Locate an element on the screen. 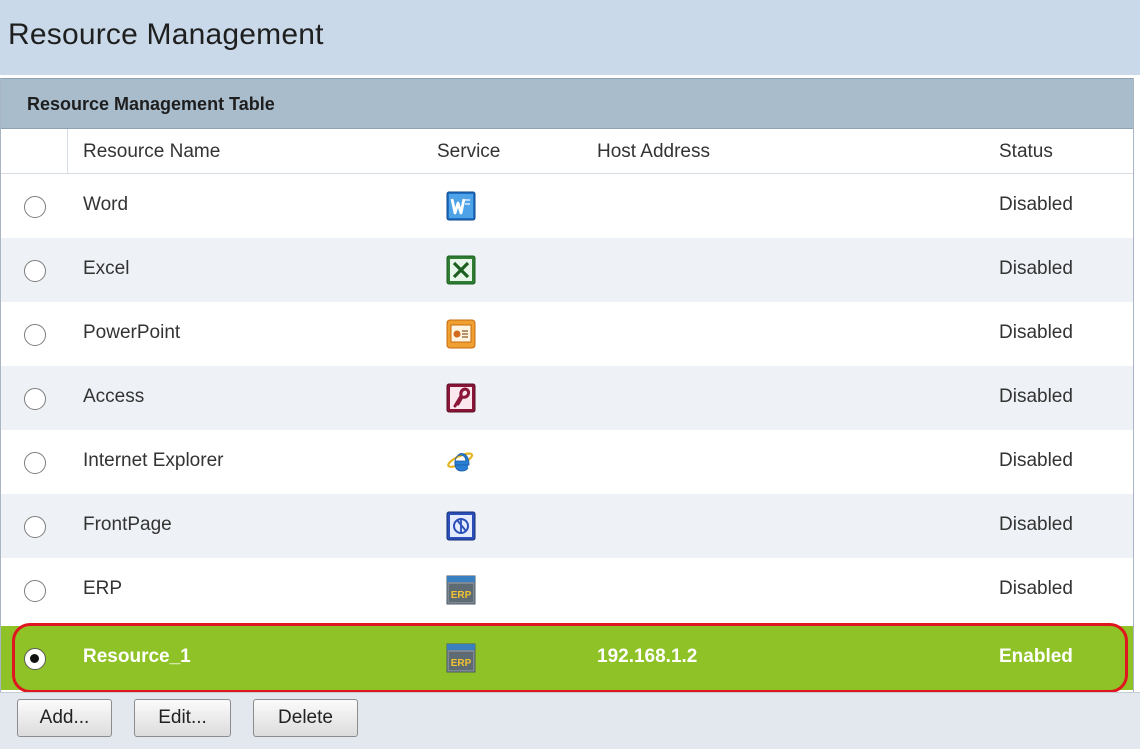 The width and height of the screenshot is (1140, 749). table-row: Word Disabled is located at coordinates (567, 206).